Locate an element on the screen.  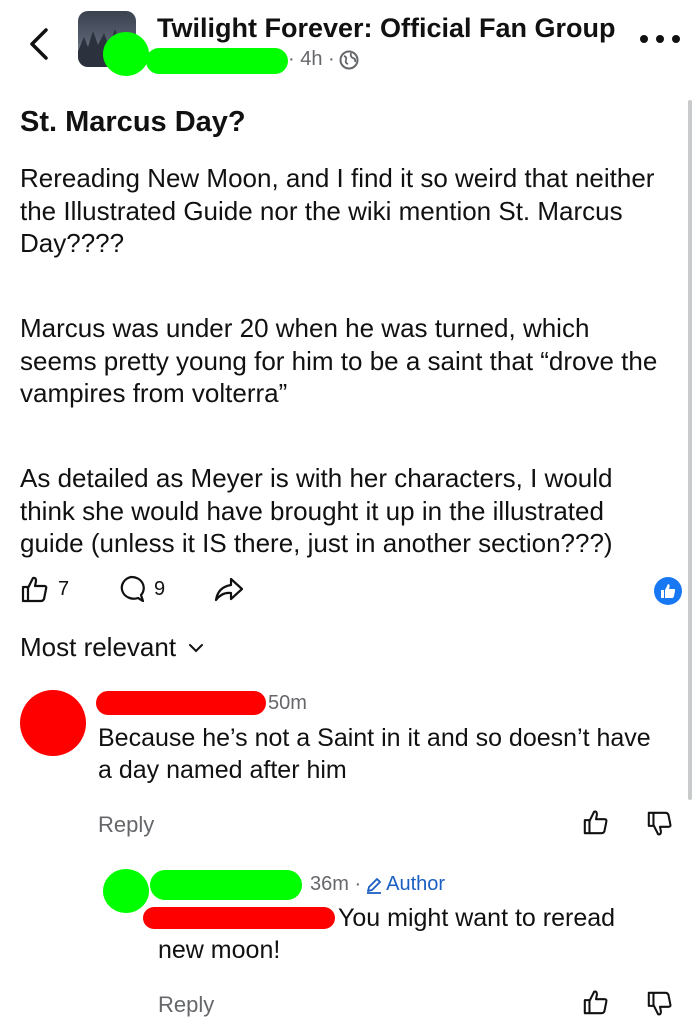
more-options-button is located at coordinates (660, 39).